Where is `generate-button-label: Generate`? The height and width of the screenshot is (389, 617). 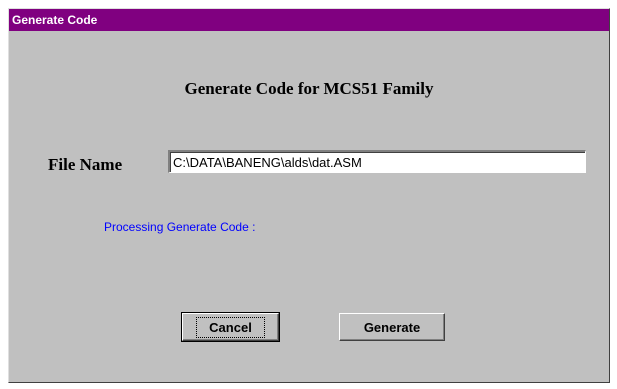 generate-button-label: Generate is located at coordinates (392, 327).